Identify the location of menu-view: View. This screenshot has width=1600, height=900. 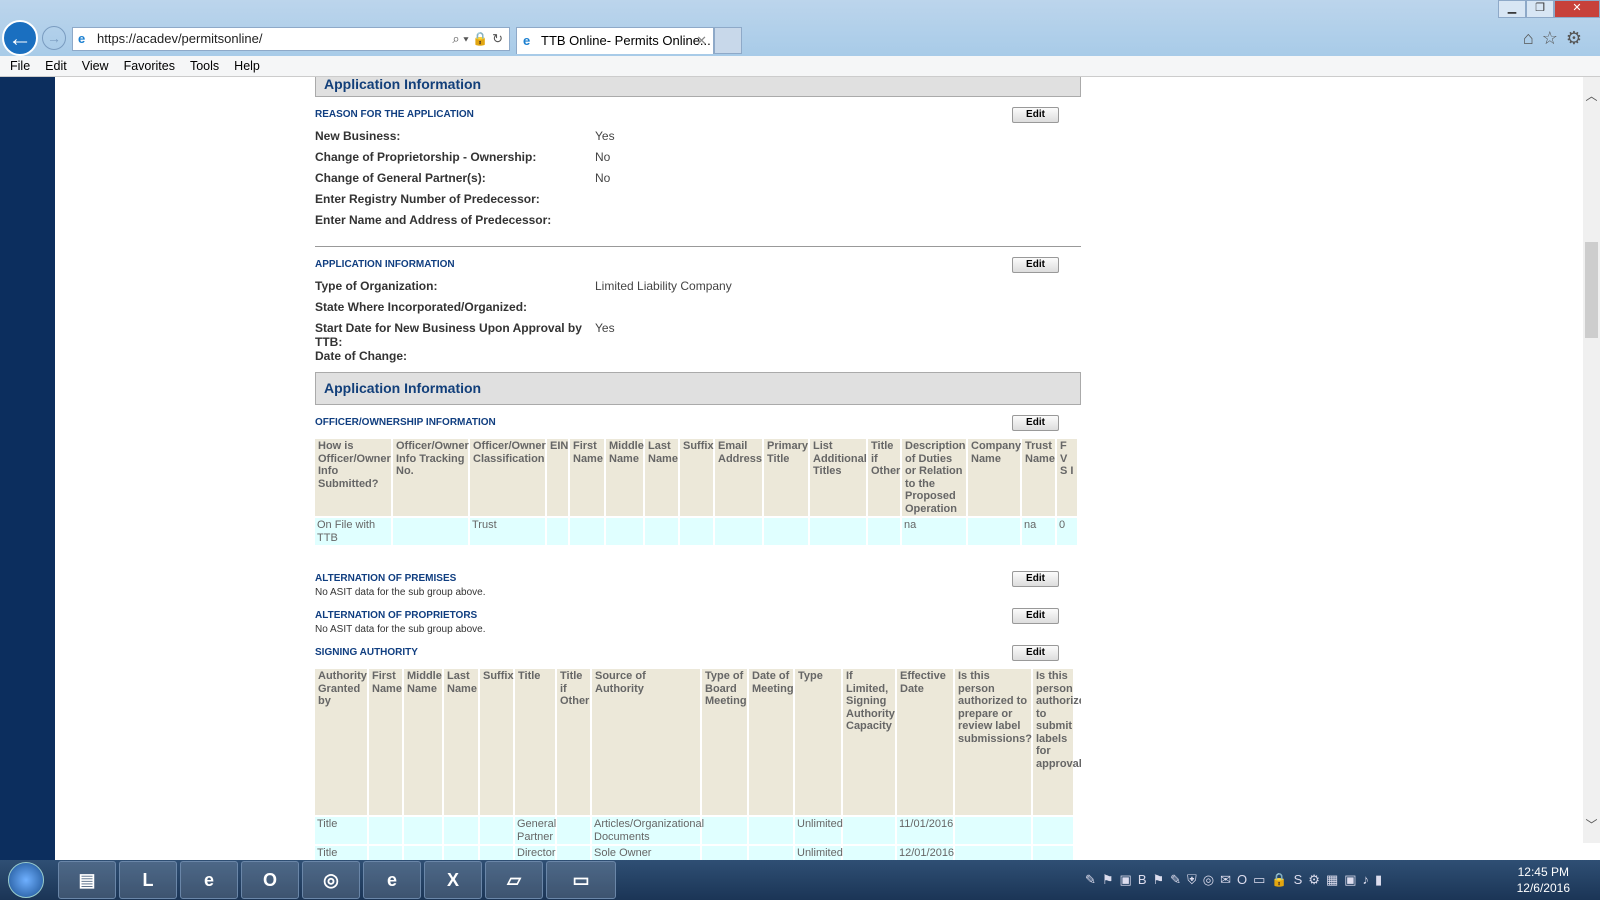
(95, 66).